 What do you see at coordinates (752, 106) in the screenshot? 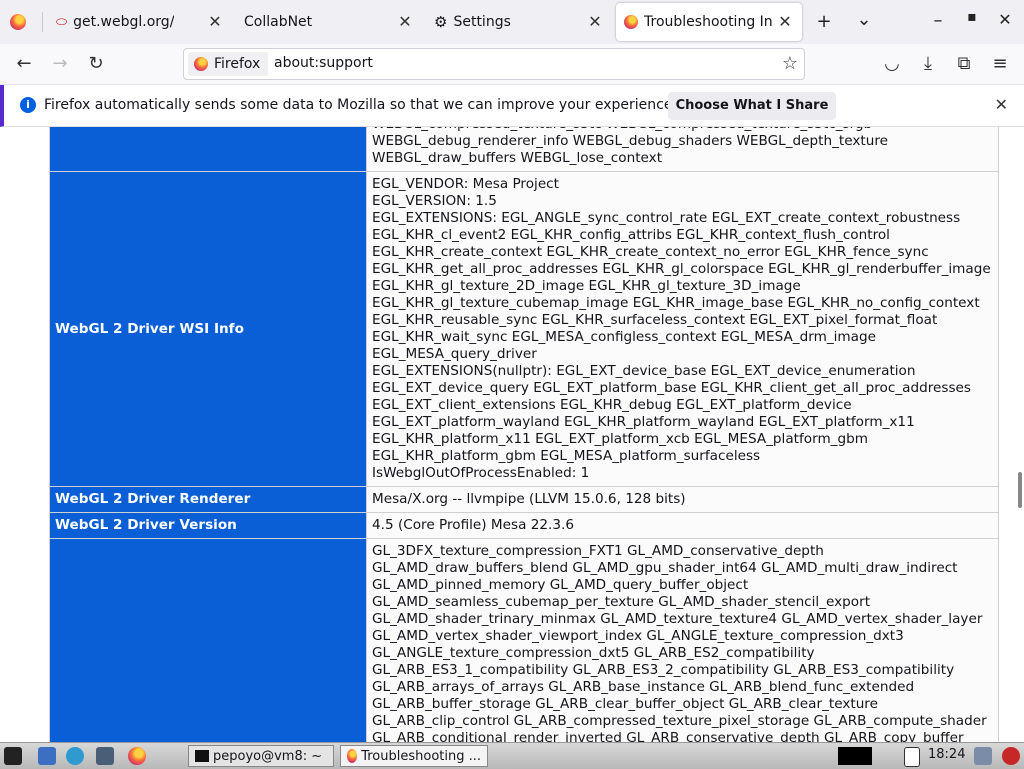
I see `choose-what-i-share-button: Choose What I Share` at bounding box center [752, 106].